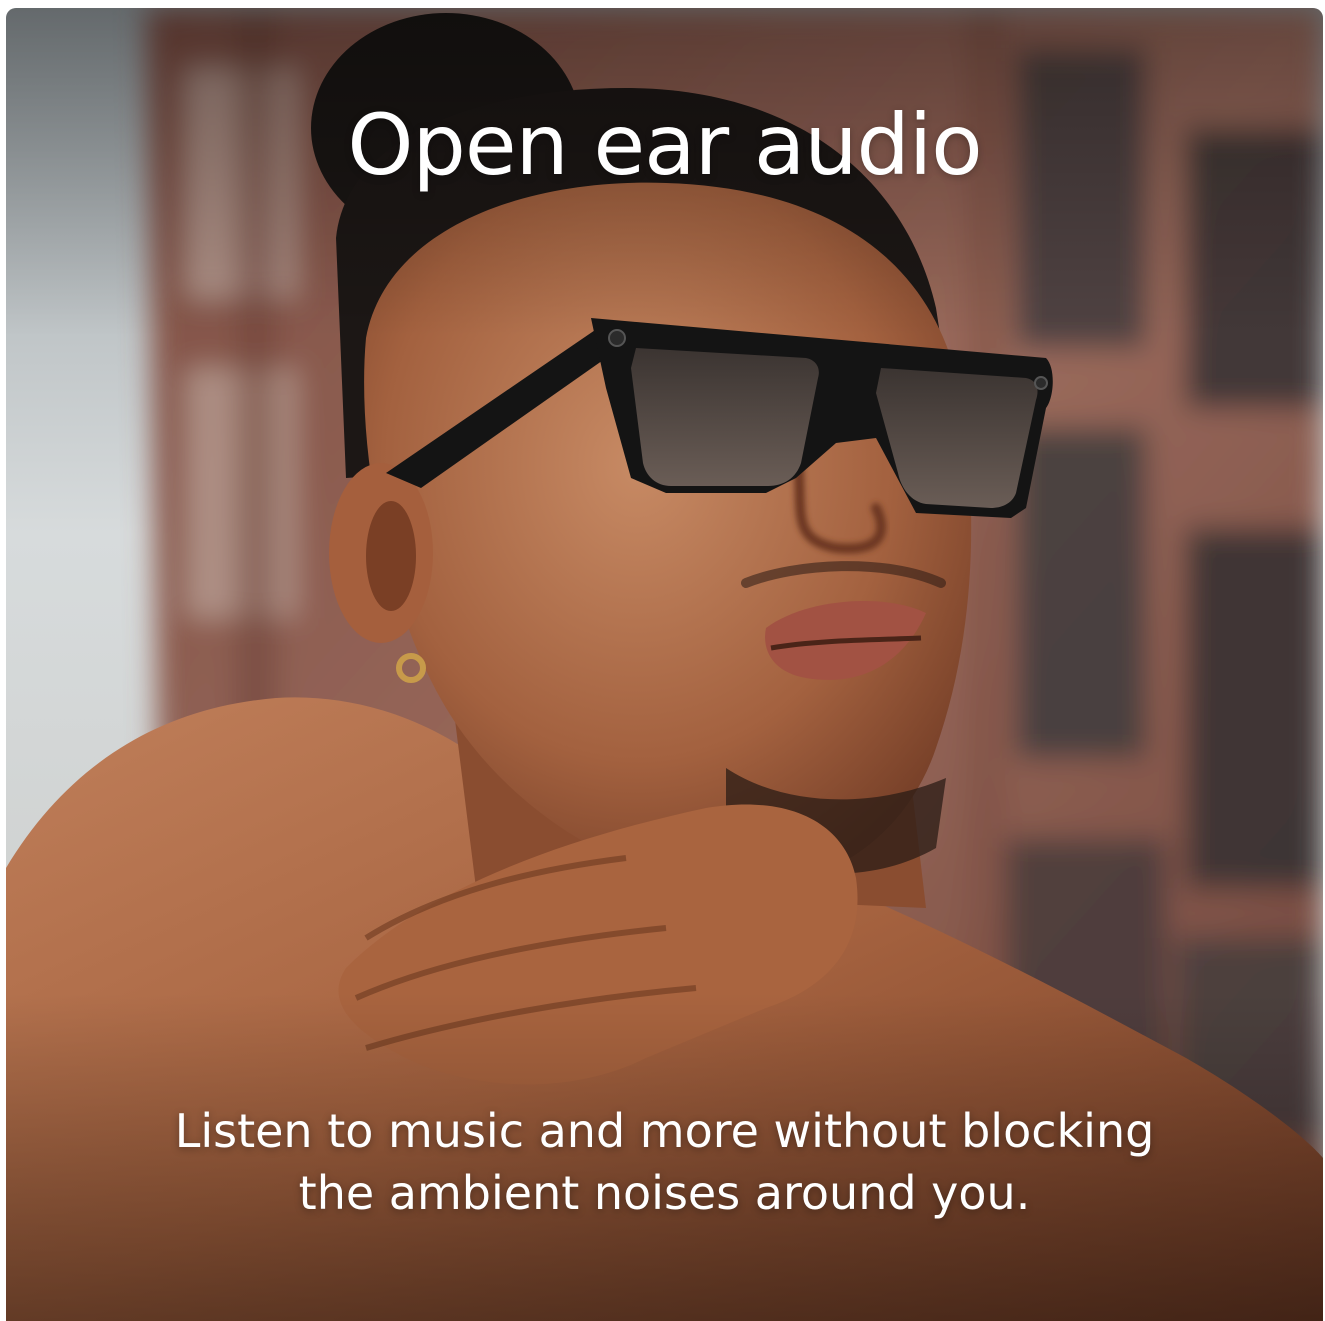 The width and height of the screenshot is (1325, 1321). I want to click on headline: Open ear audio, so click(664, 145).